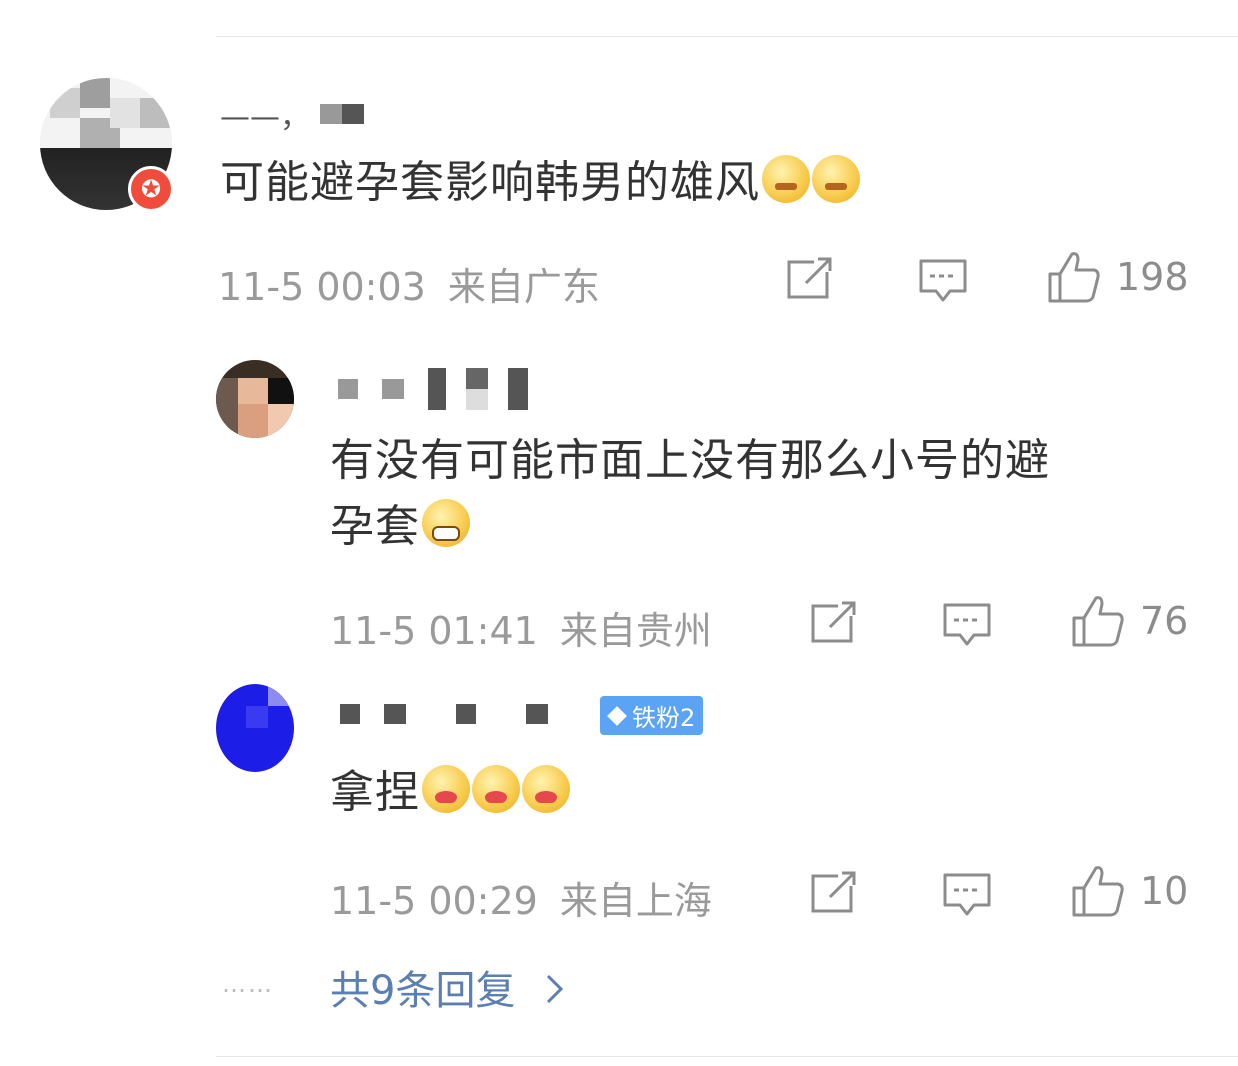  Describe the element at coordinates (490, 182) in the screenshot. I see `comment-text-content: 可能避孕套影响韩男的雄风` at that location.